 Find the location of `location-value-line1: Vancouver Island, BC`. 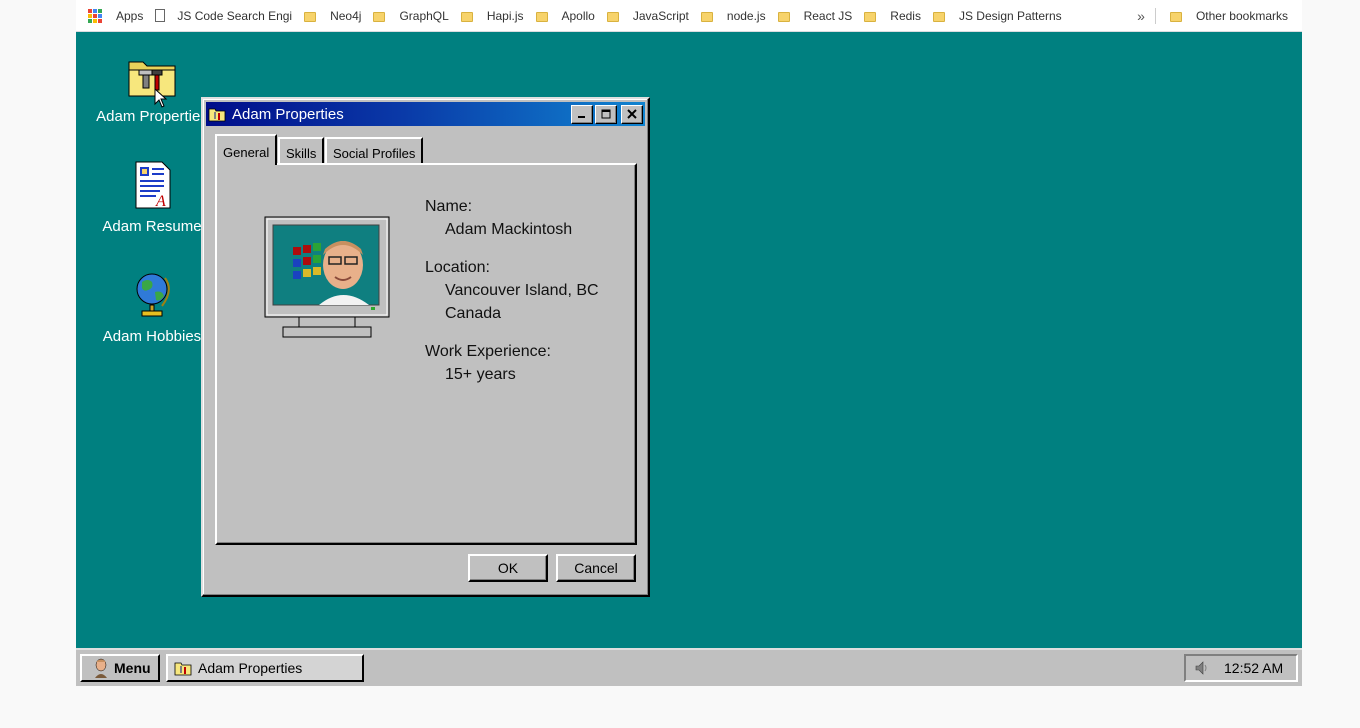

location-value-line1: Vancouver Island, BC is located at coordinates (522, 290).